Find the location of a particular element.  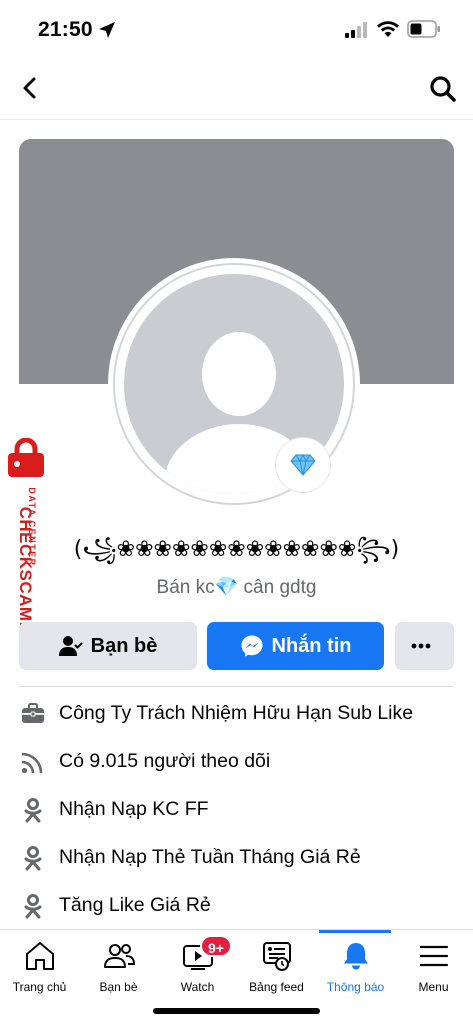

tab-menu: Menu is located at coordinates (433, 965).